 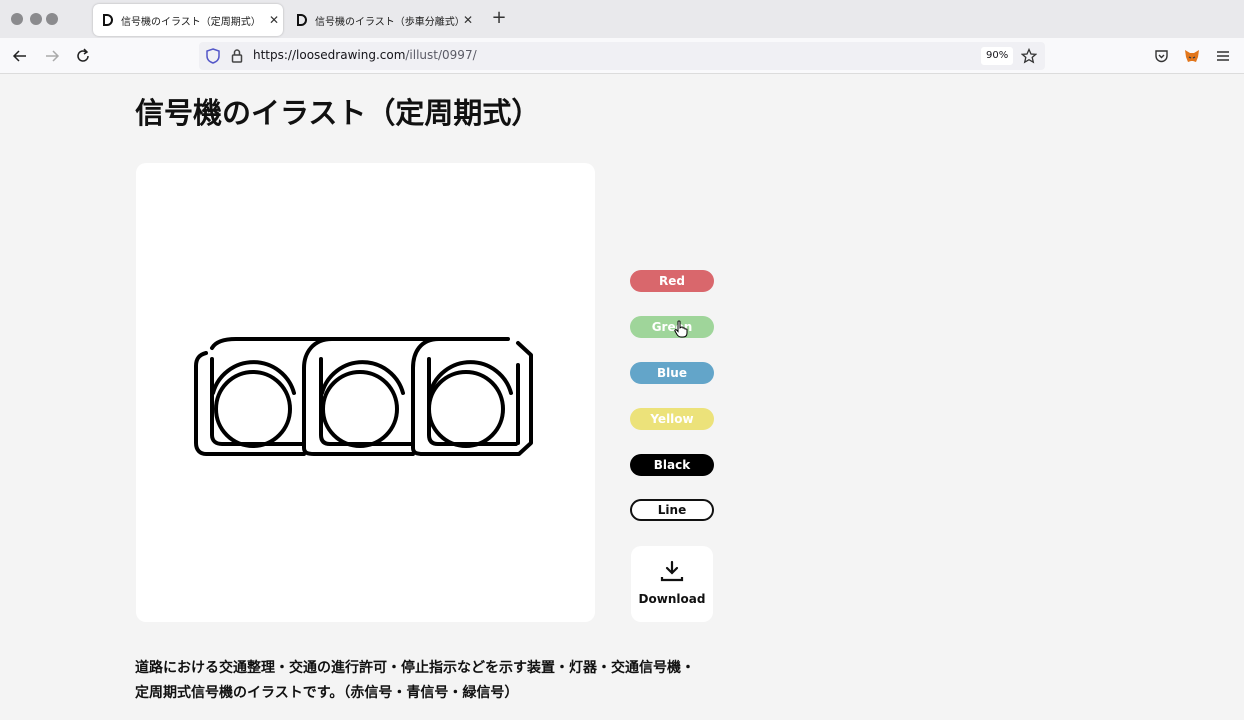 I want to click on color-yellow-button: Yellow, so click(x=672, y=419).